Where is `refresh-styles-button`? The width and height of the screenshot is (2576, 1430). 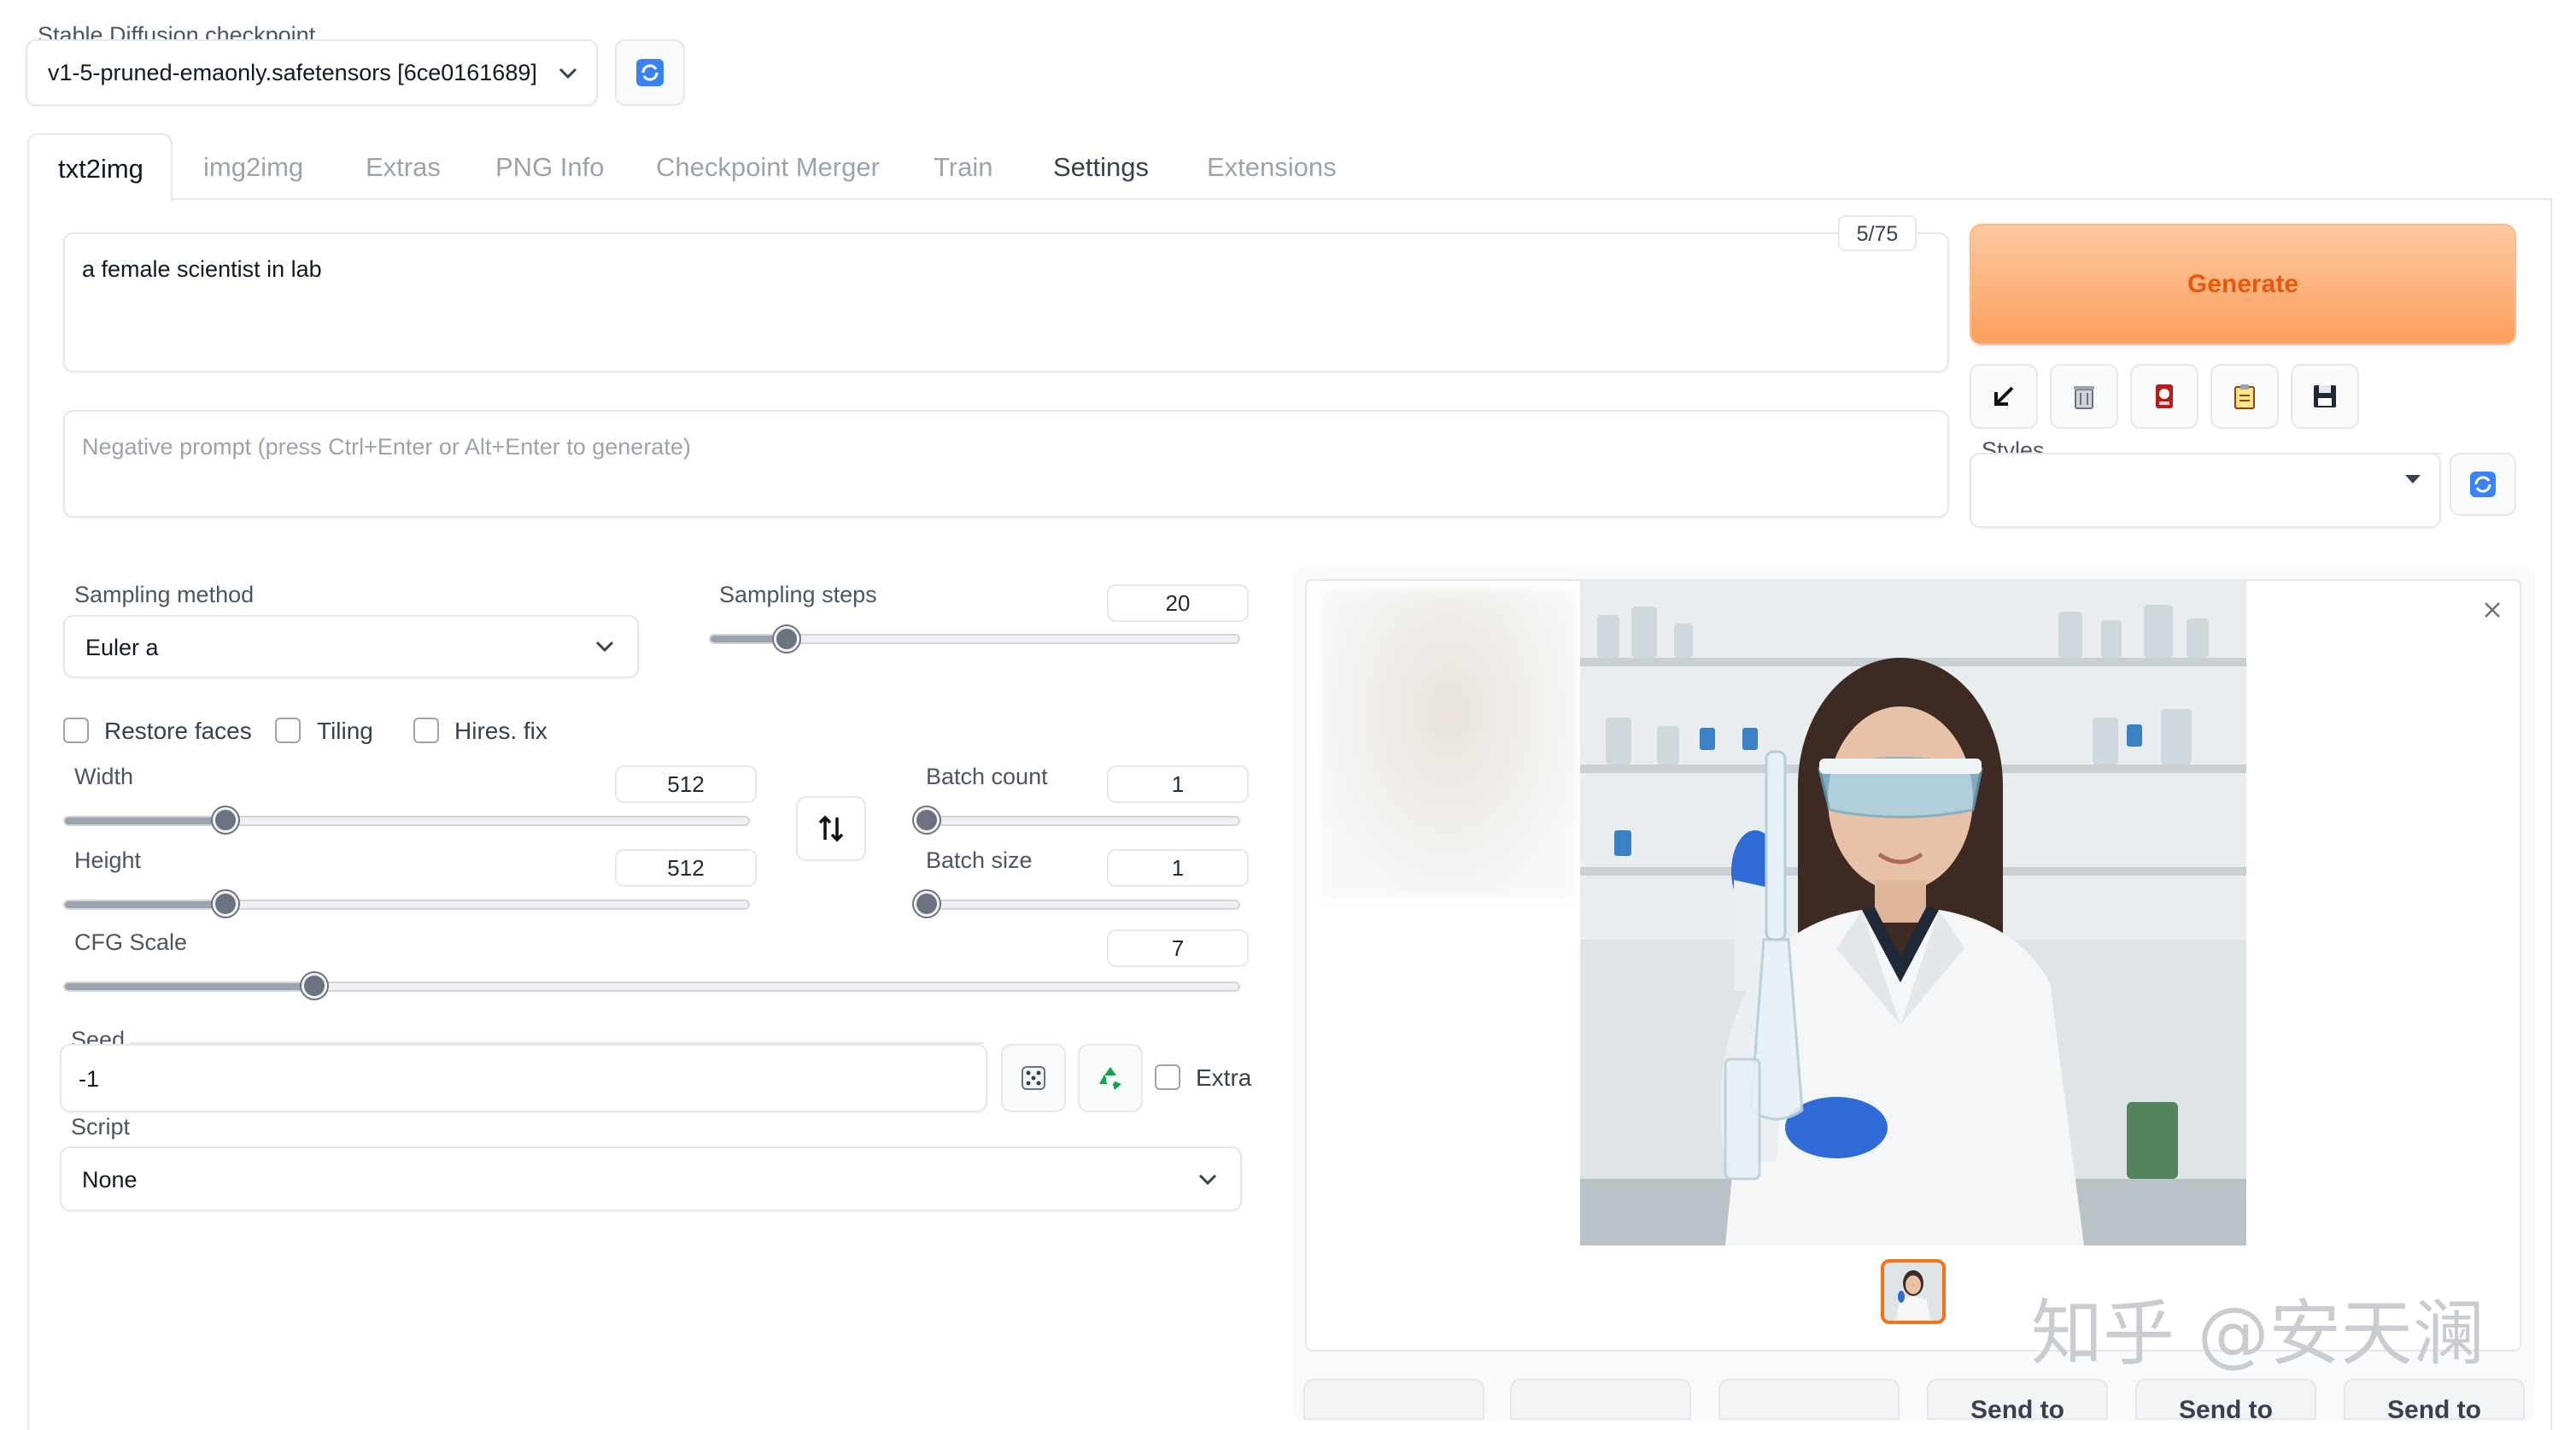
refresh-styles-button is located at coordinates (2483, 484).